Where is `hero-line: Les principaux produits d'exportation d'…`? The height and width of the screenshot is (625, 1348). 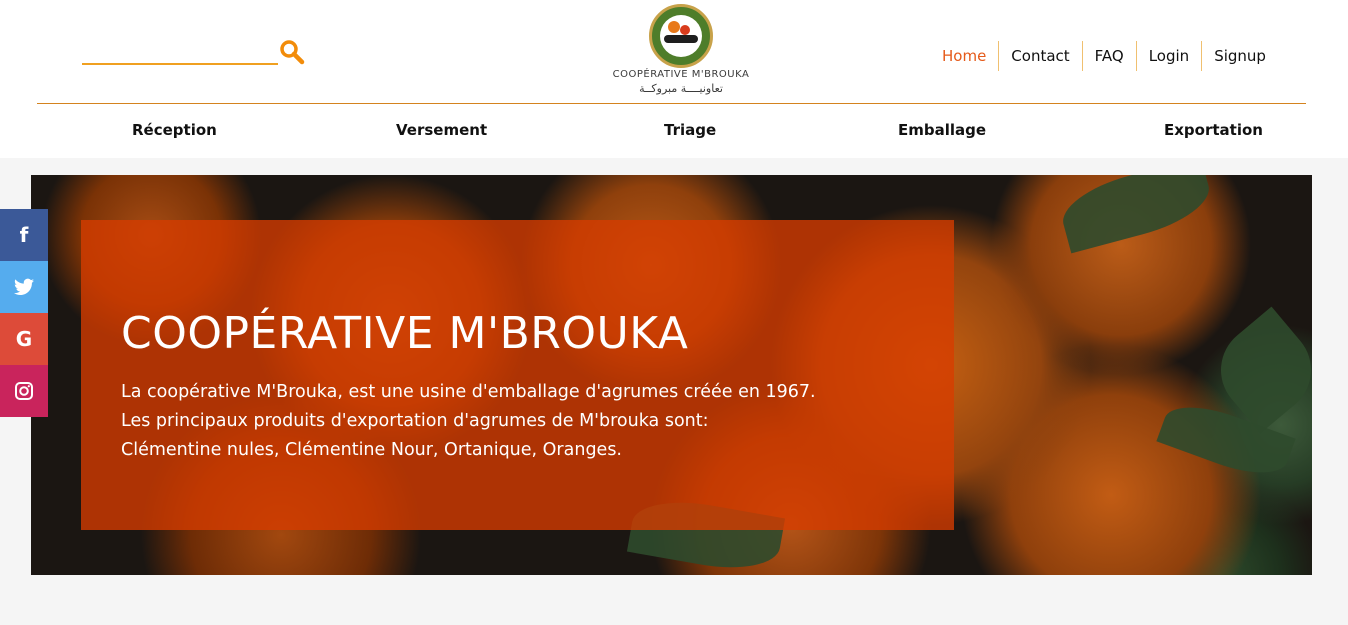
hero-line: Les principaux produits d'exportation d'… is located at coordinates (415, 421).